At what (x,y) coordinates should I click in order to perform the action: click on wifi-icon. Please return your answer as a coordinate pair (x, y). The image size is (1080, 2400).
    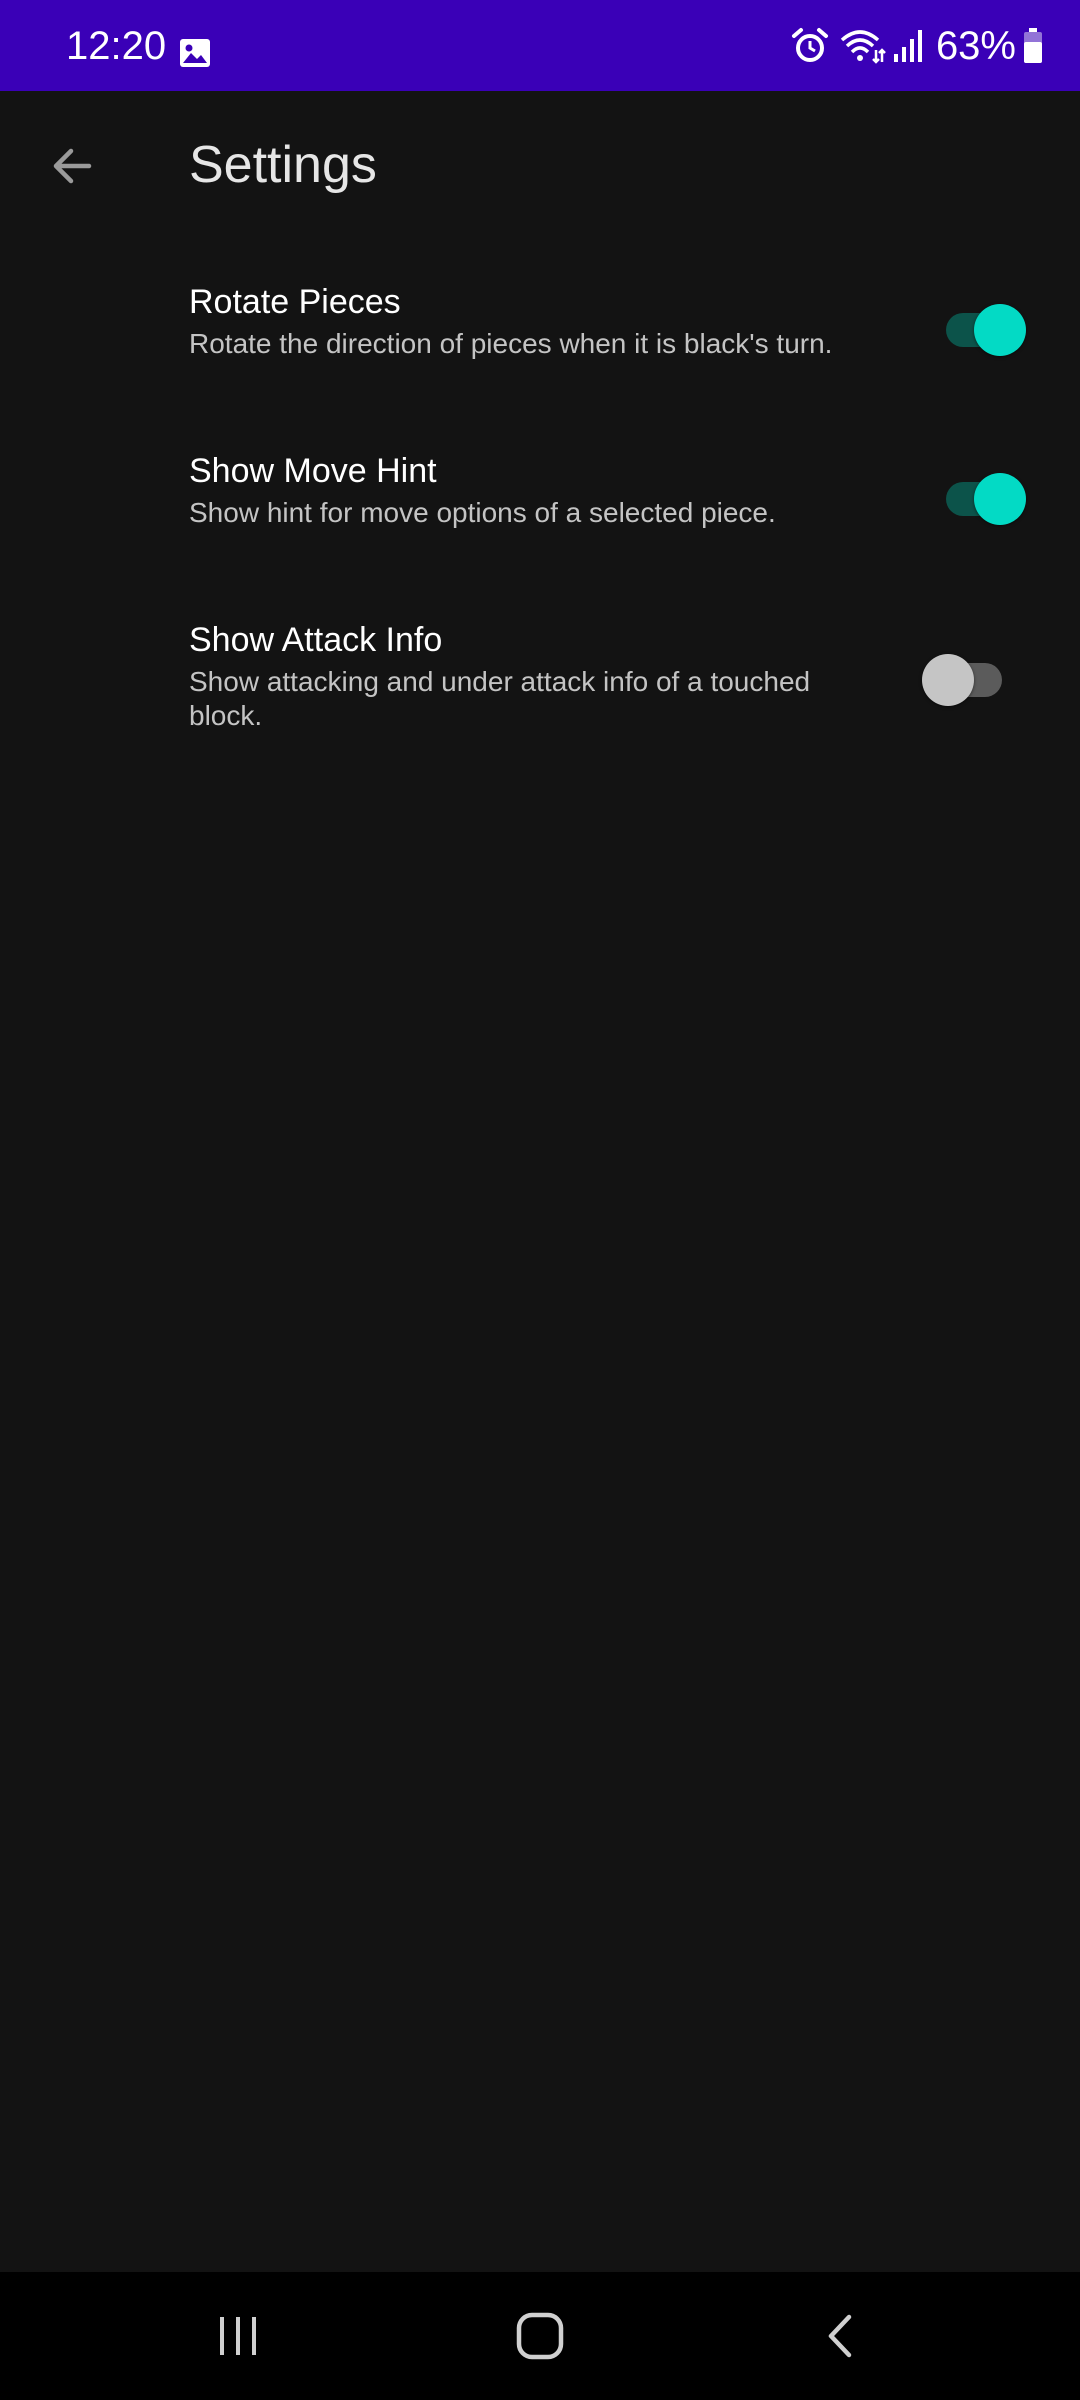
    Looking at the image, I should click on (863, 47).